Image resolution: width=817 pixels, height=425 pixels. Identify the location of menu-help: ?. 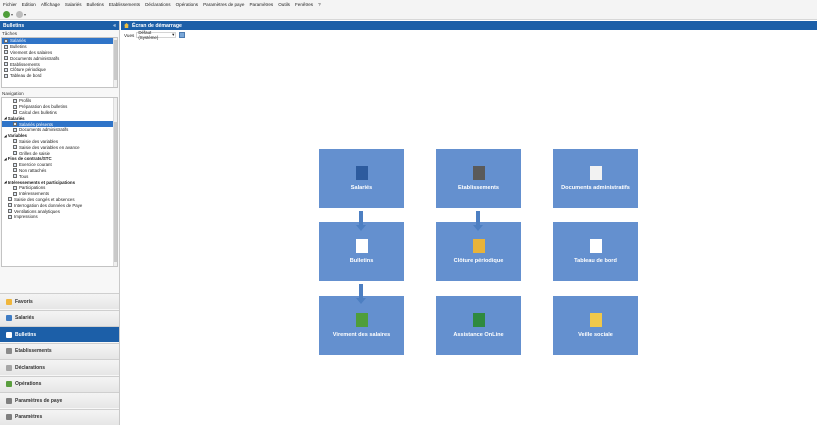
(319, 4).